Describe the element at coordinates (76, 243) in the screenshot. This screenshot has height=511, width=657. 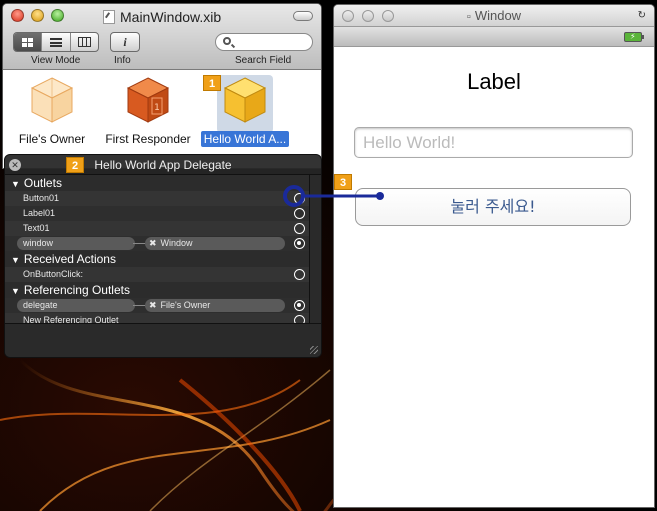
I see `outlet-name-pill: window` at that location.